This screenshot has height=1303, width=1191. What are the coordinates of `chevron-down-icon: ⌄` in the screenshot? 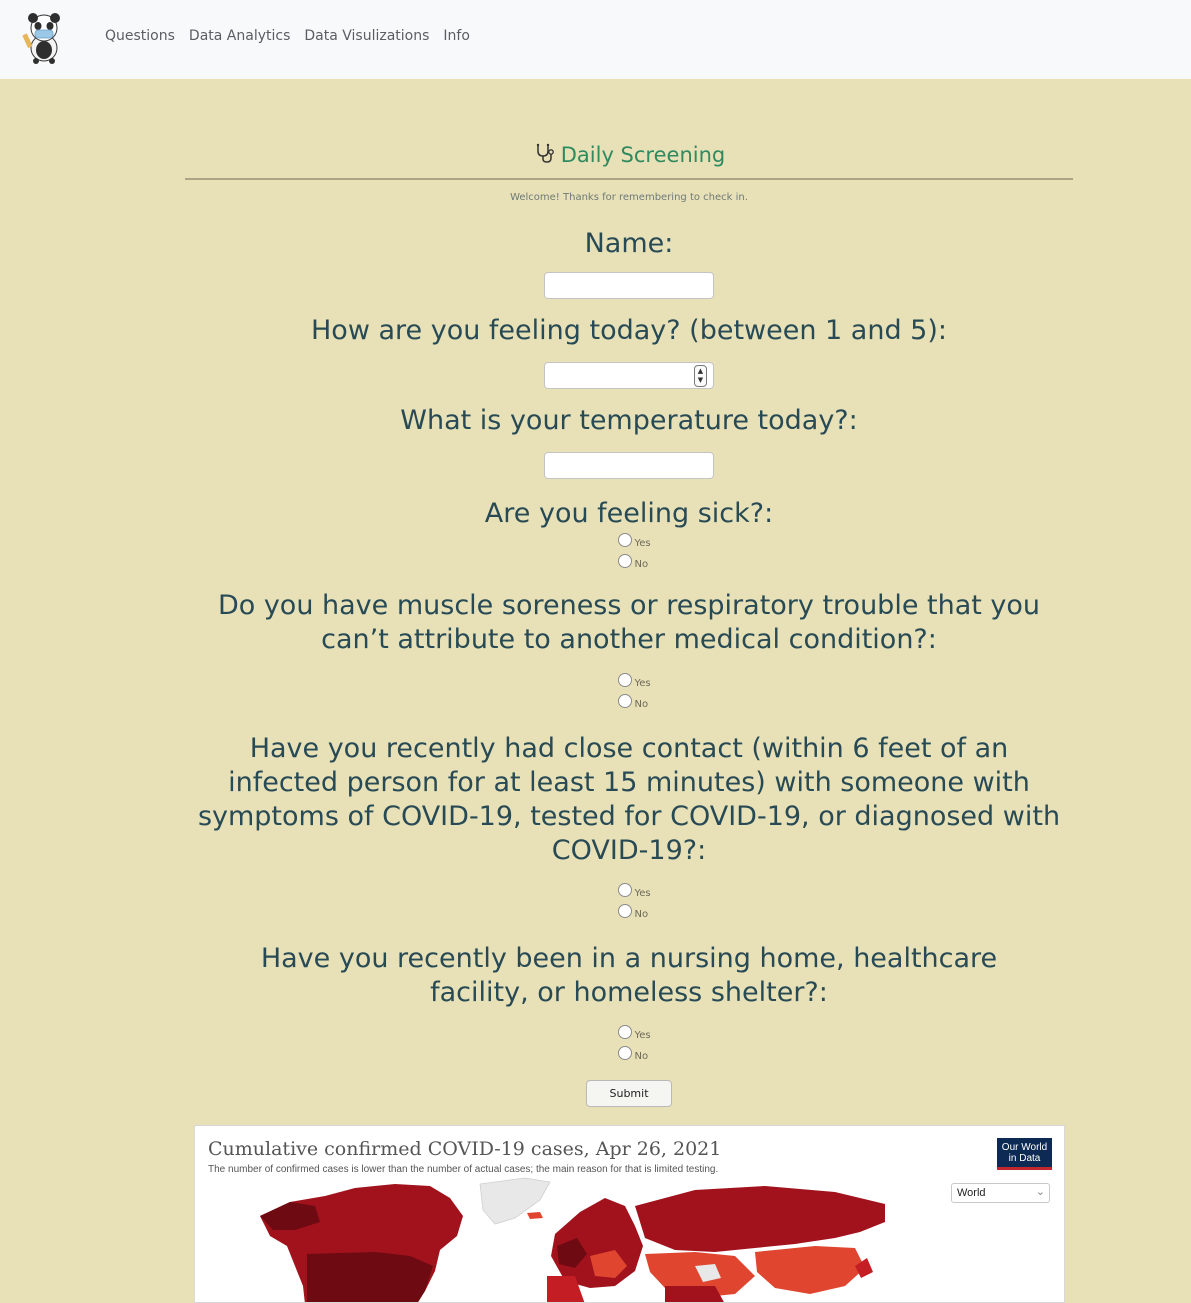 It's located at (1040, 1192).